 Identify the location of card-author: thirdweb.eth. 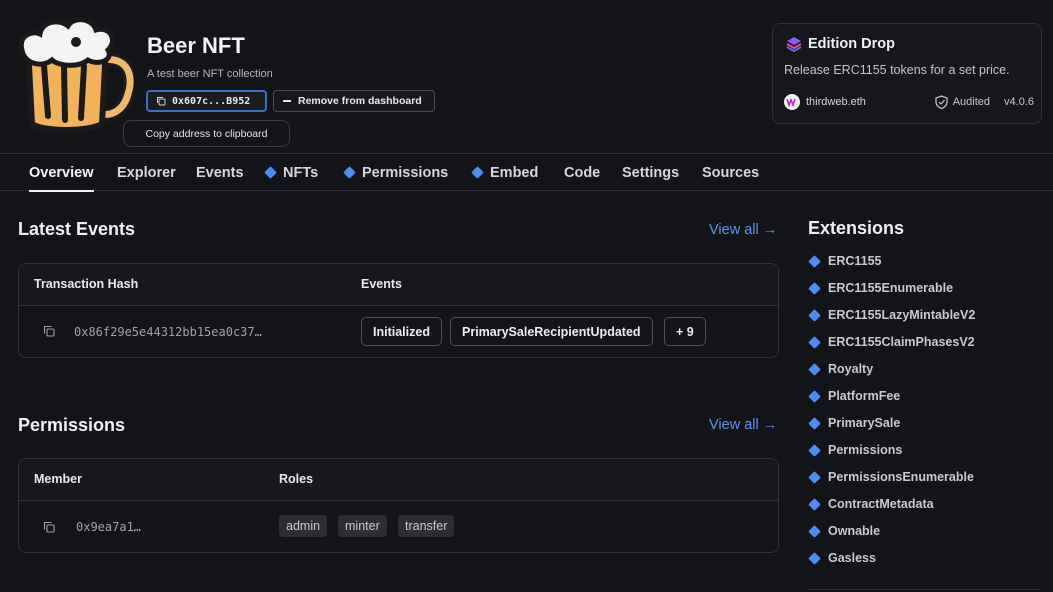
(825, 102).